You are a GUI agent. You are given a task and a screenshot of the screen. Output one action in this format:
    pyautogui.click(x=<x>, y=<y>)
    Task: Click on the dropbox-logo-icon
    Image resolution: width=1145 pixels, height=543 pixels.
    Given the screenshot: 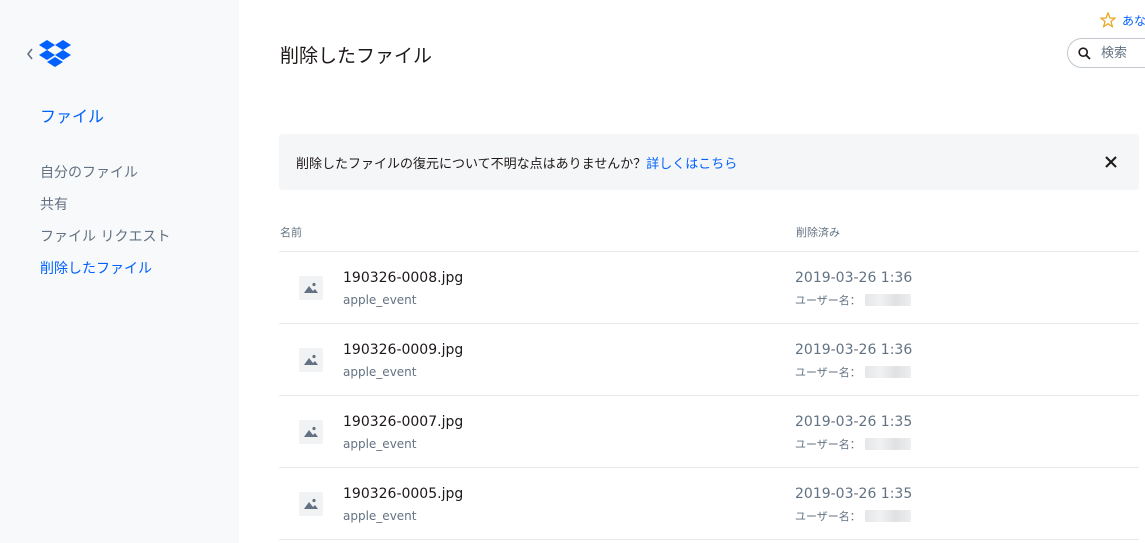 What is the action you would take?
    pyautogui.click(x=55, y=55)
    